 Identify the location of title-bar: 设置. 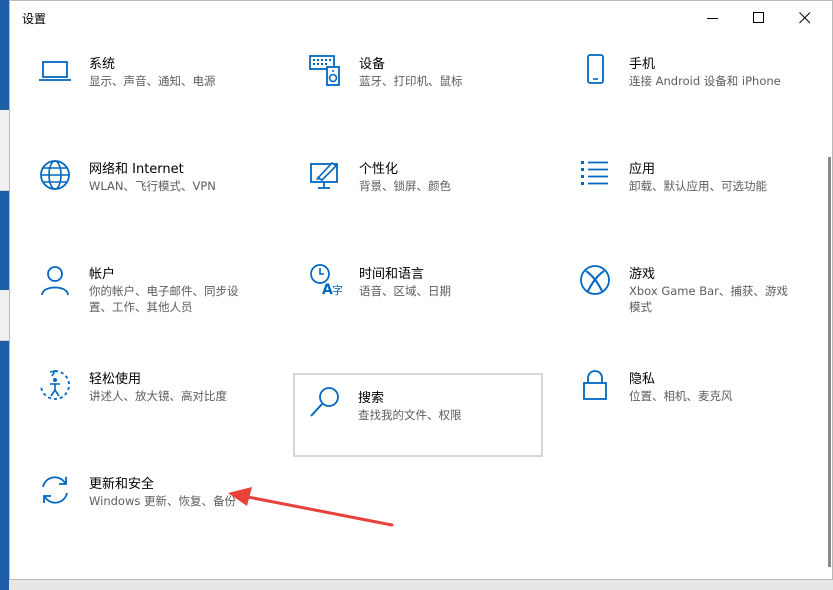
(421, 18).